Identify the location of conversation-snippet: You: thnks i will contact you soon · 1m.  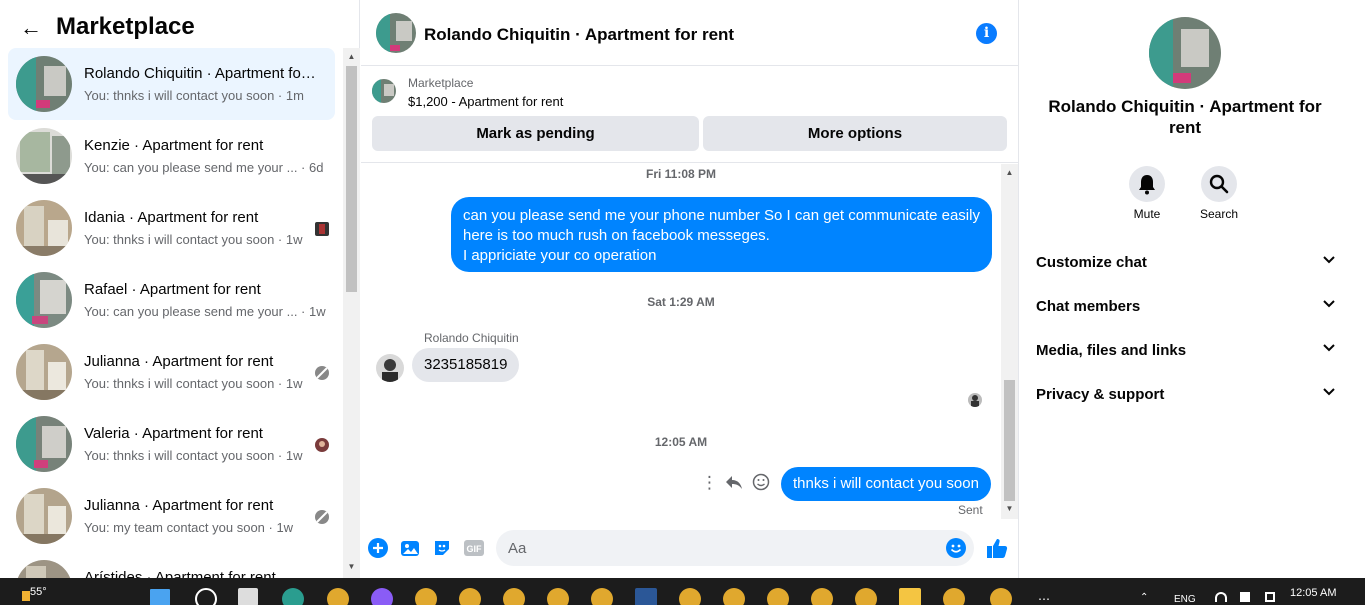
(194, 95).